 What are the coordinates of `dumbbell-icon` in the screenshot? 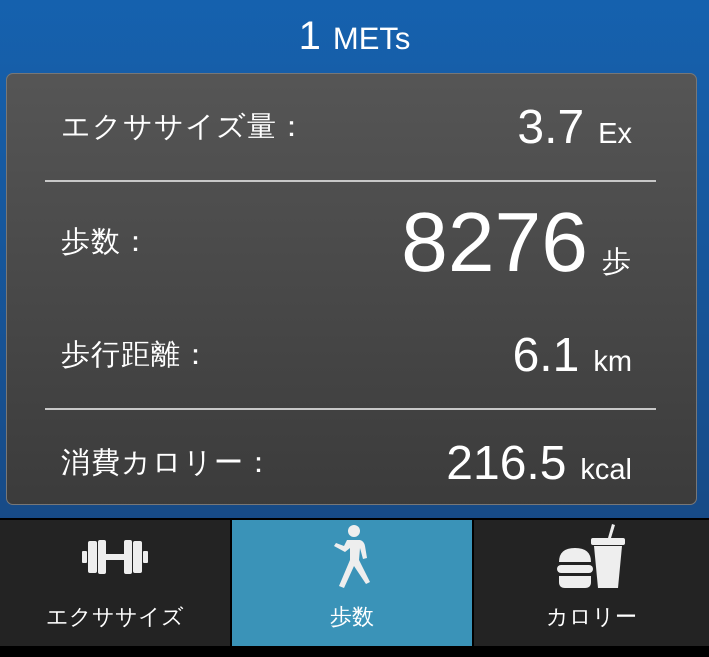 It's located at (115, 557).